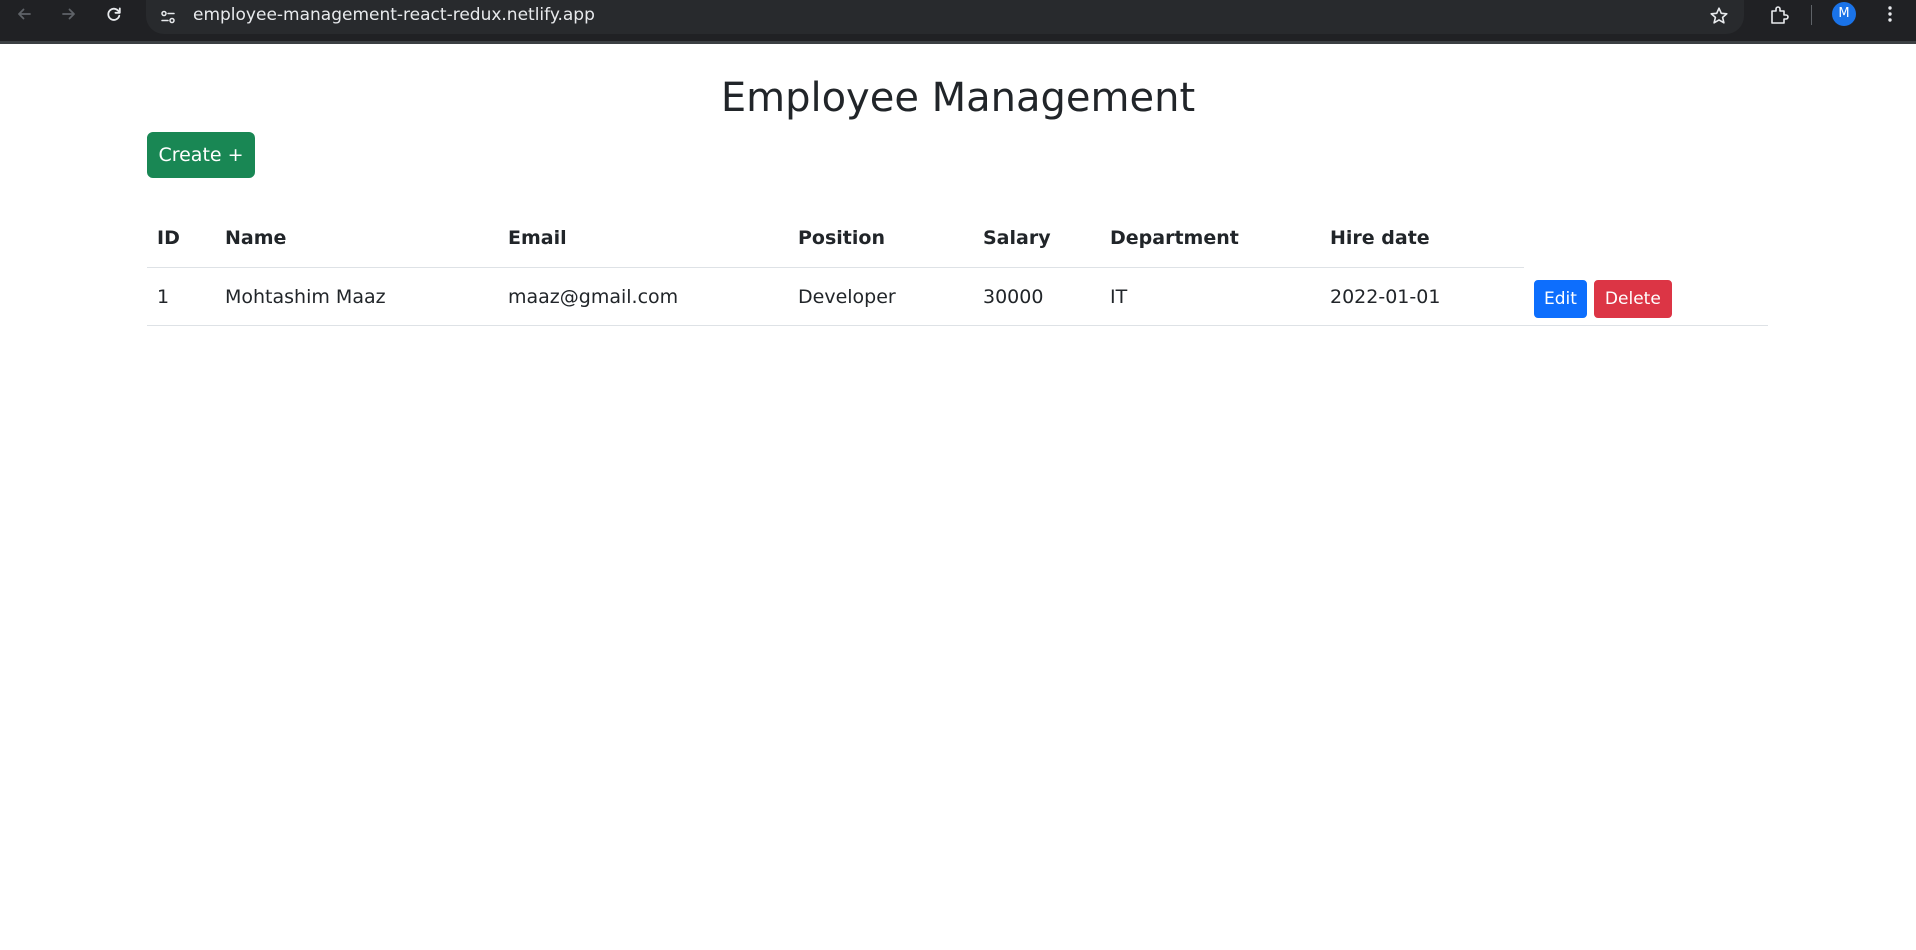  I want to click on cell-name: Mohtashim Maaz, so click(356, 296).